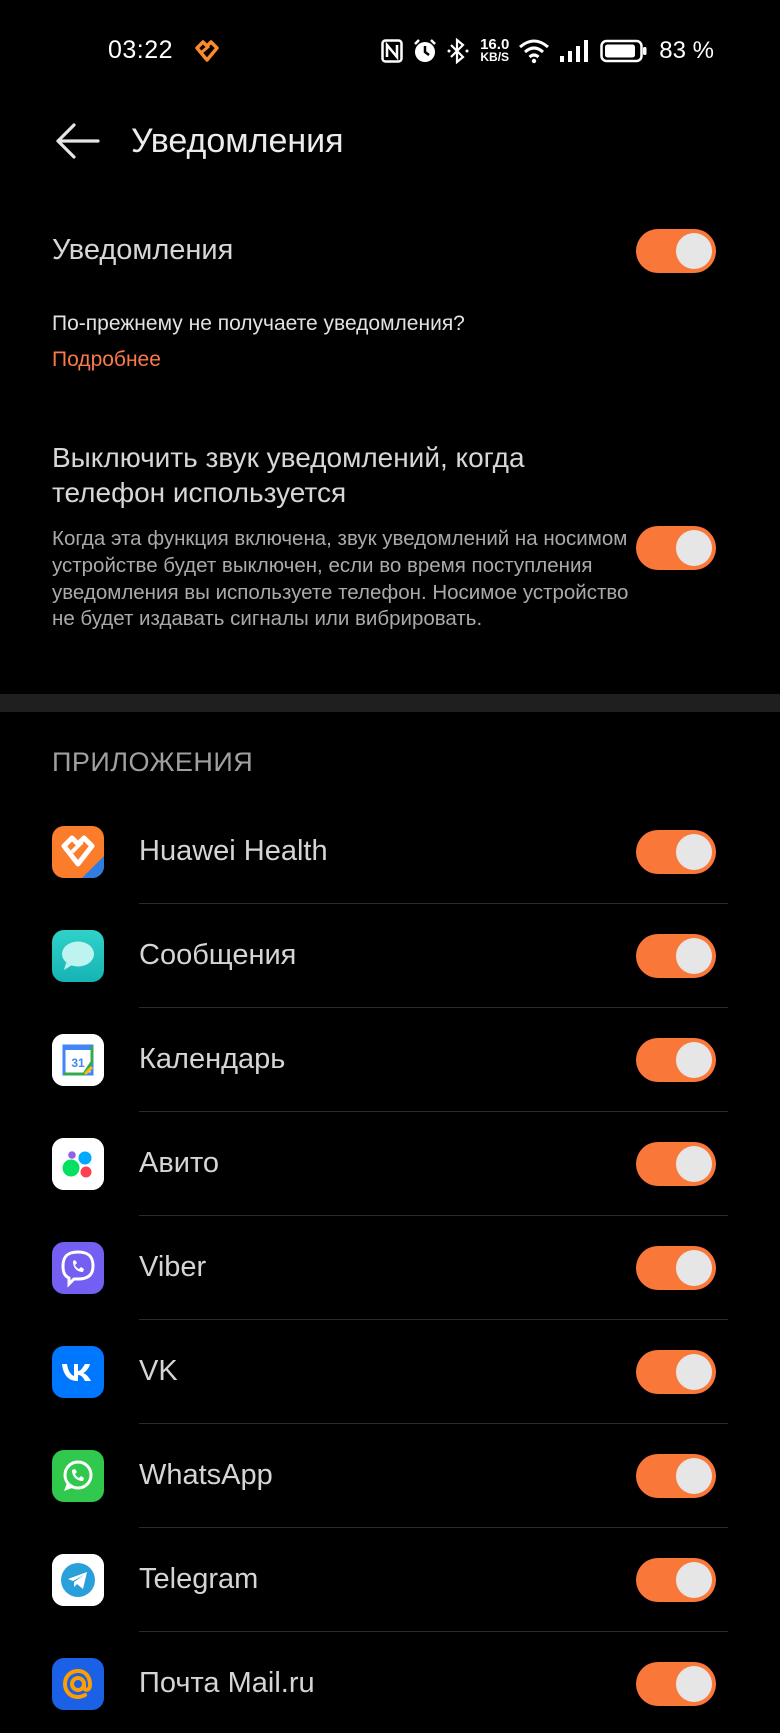 The height and width of the screenshot is (1733, 780). I want to click on bluetooth-icon, so click(459, 51).